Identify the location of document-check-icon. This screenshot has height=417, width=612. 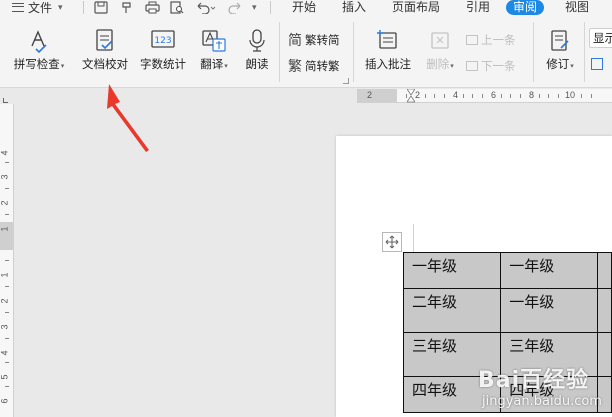
(104, 40).